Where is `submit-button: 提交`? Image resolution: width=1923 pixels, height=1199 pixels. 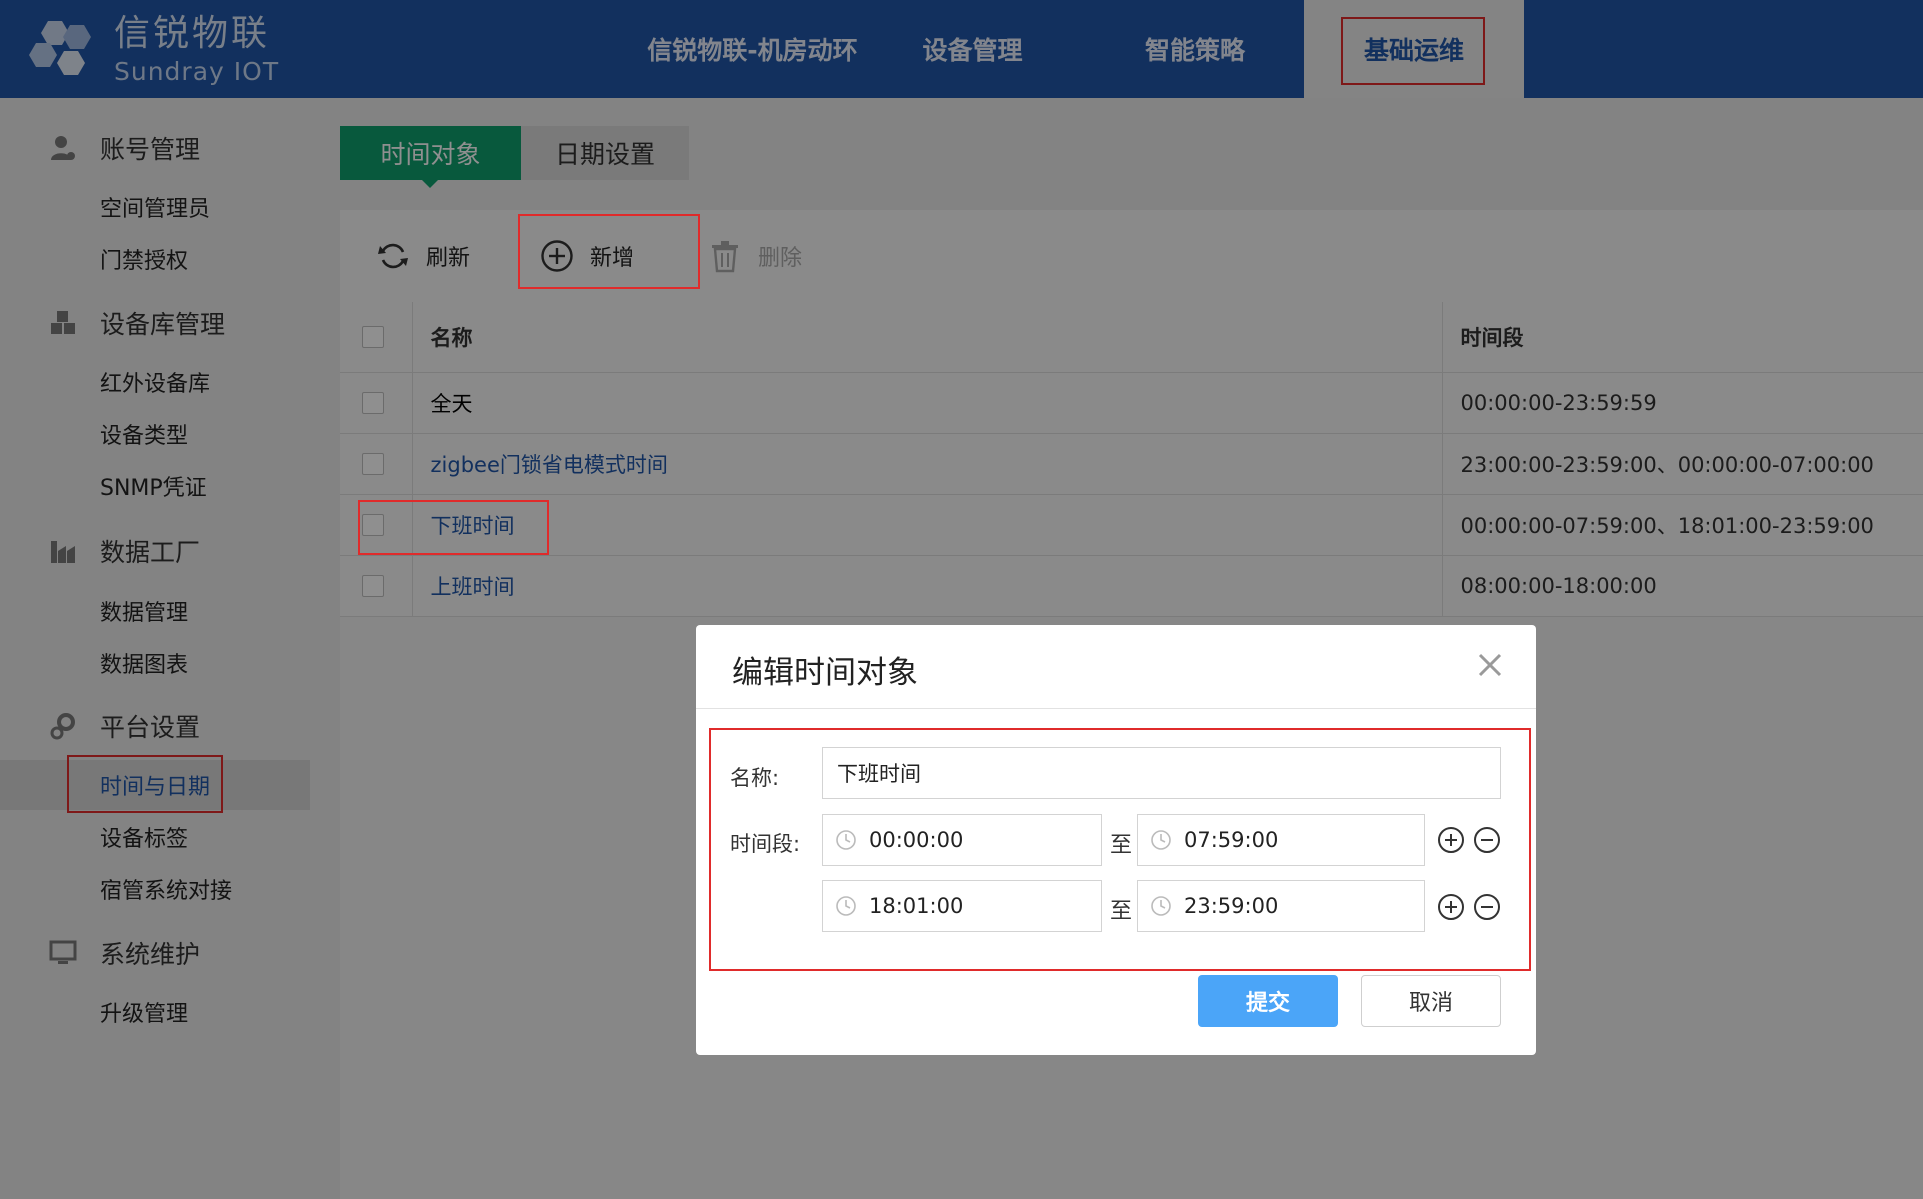
submit-button: 提交 is located at coordinates (1268, 1001).